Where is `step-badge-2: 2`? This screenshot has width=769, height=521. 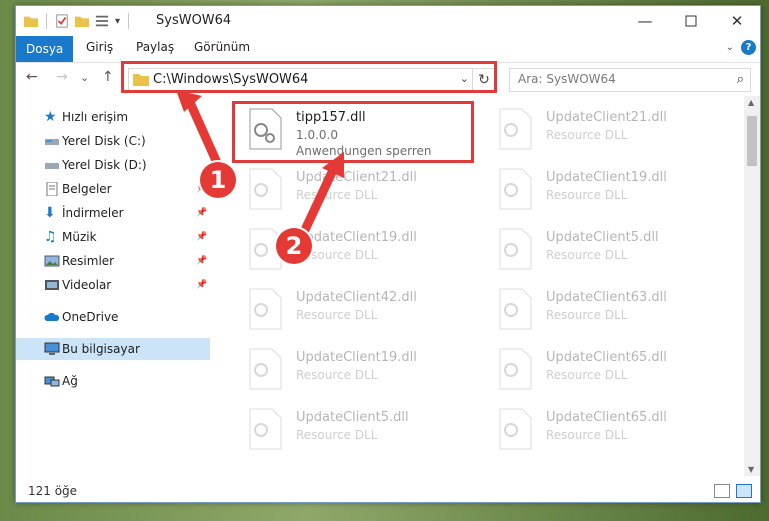
step-badge-2: 2 is located at coordinates (294, 246).